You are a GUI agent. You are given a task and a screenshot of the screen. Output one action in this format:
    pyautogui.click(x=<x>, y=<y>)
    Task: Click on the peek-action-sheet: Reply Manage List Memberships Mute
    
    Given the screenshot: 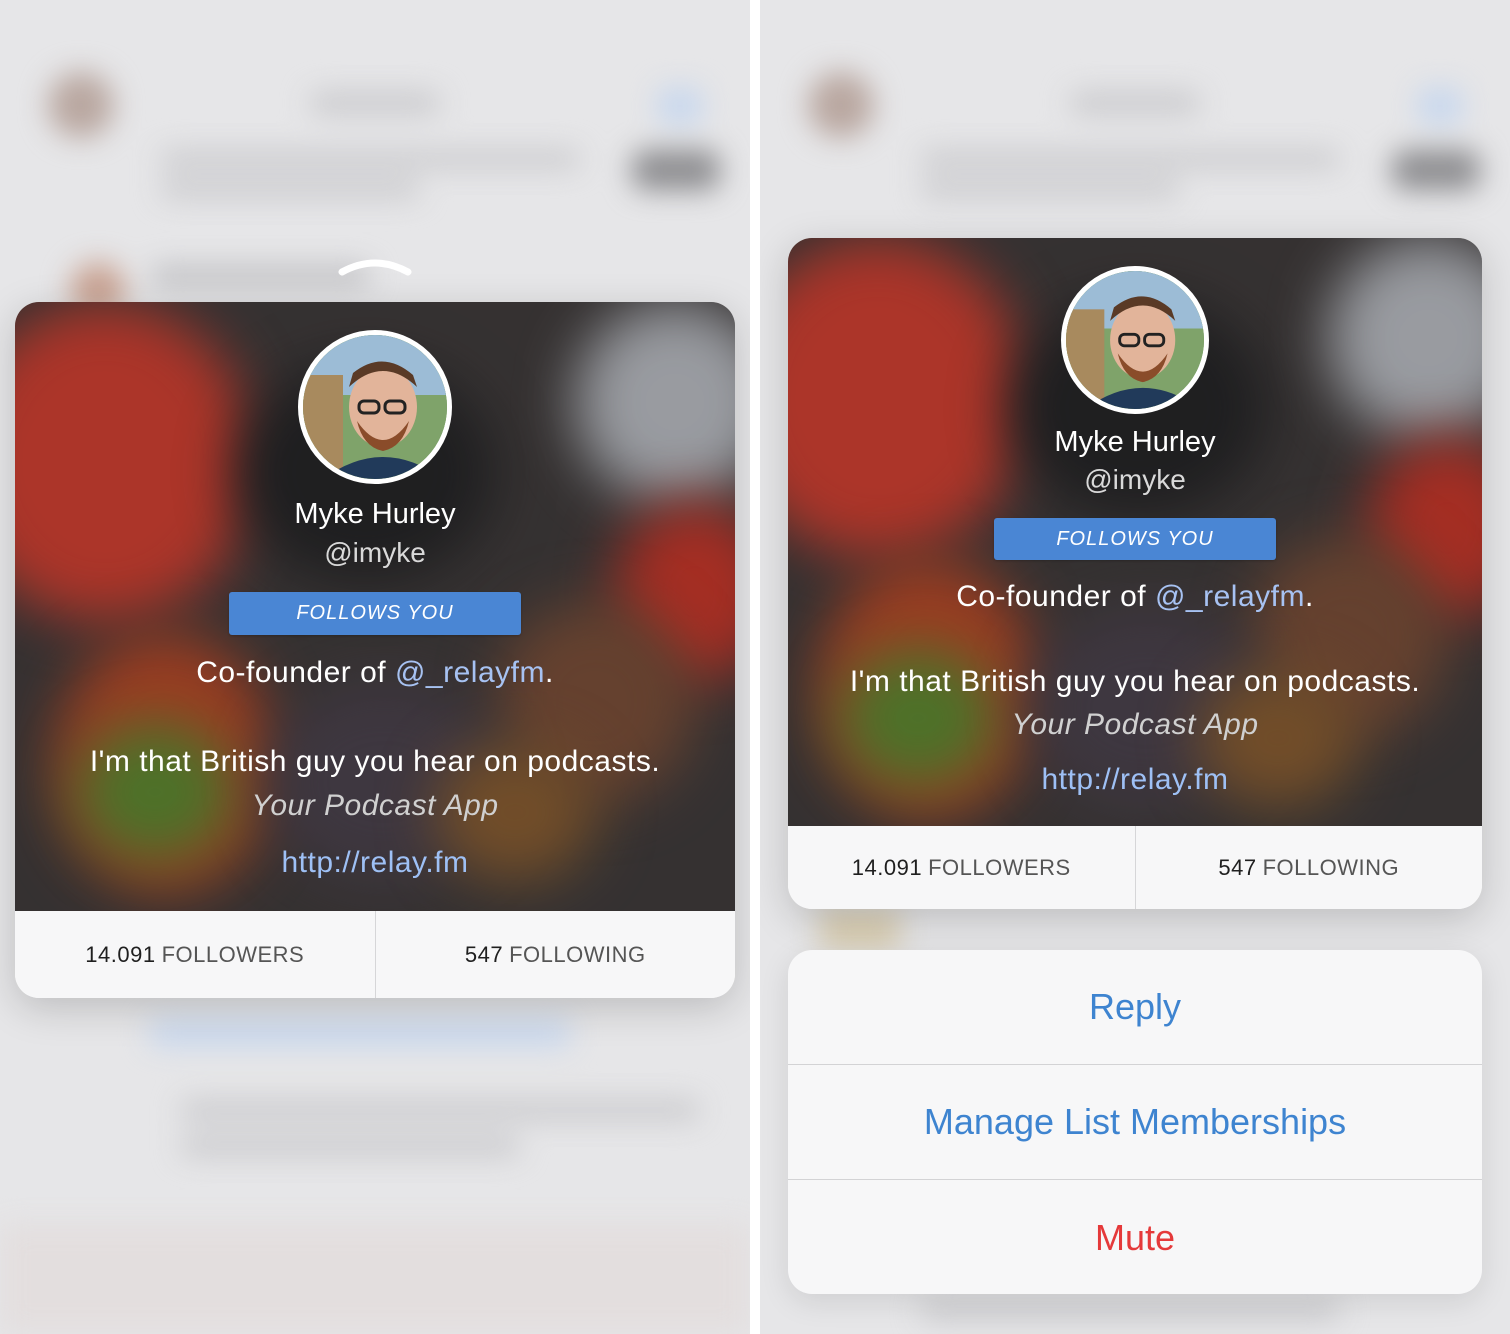 What is the action you would take?
    pyautogui.click(x=1135, y=1122)
    